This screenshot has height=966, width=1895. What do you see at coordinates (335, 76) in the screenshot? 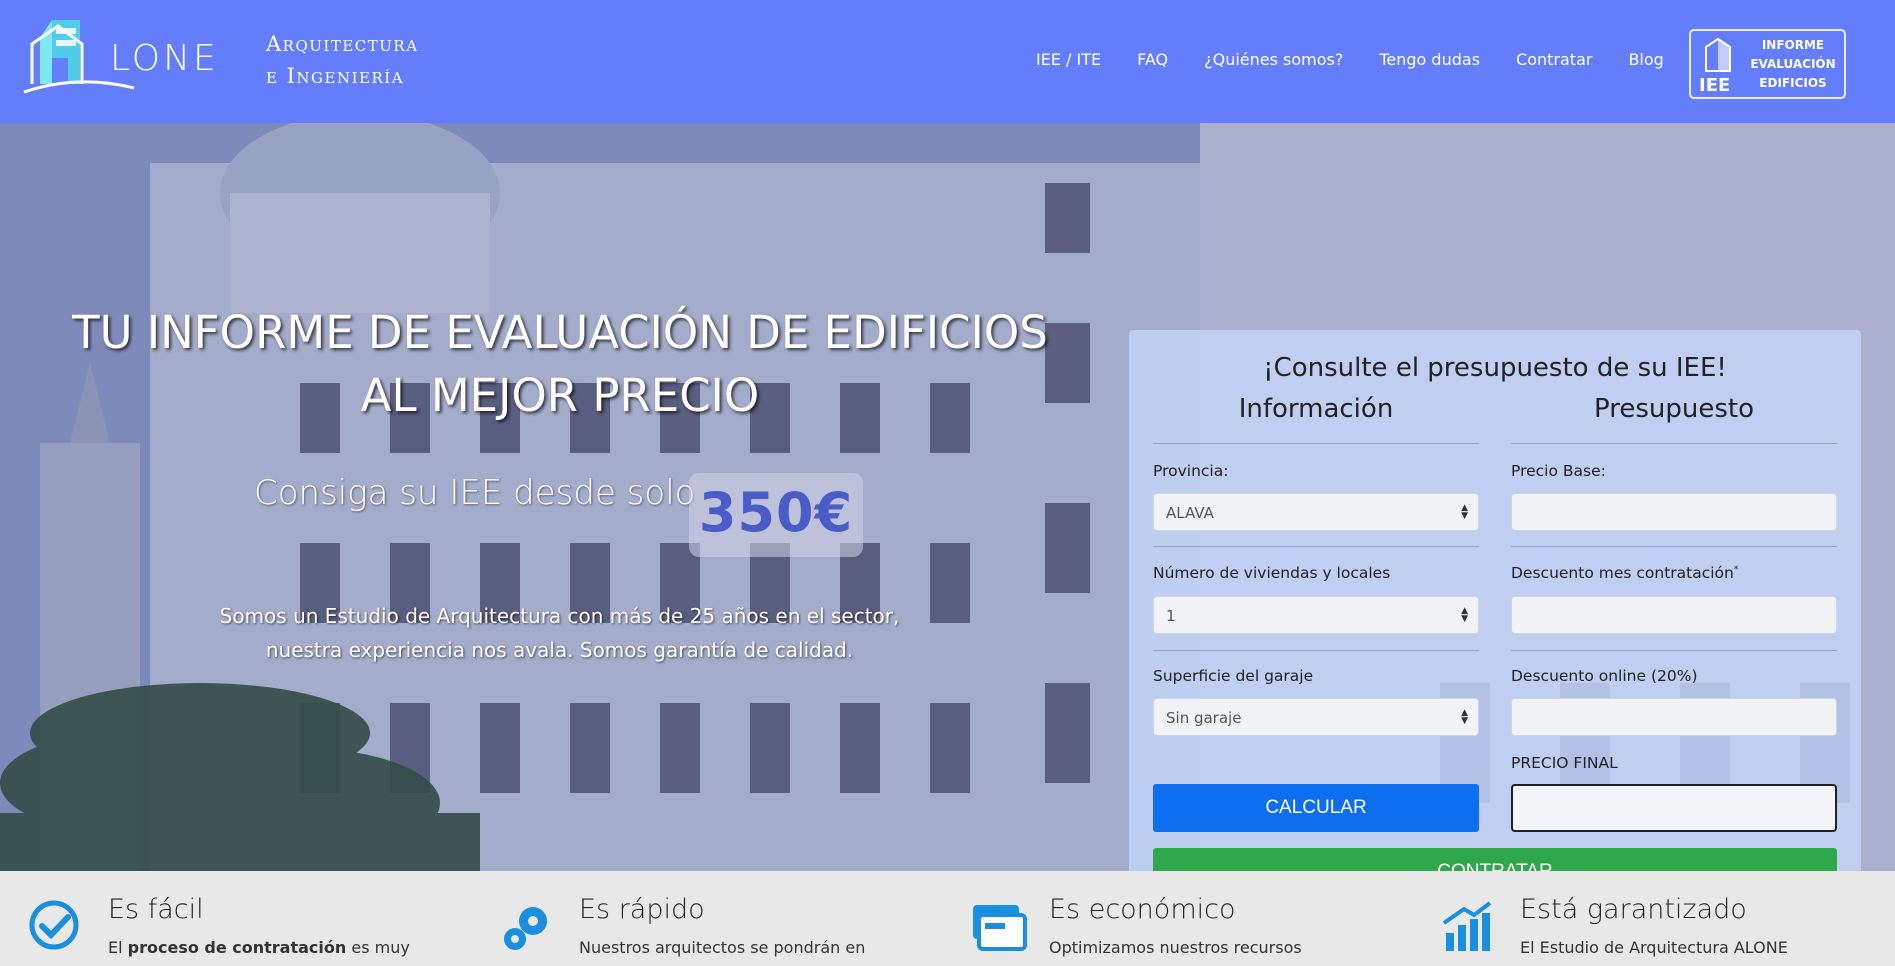
I see `tagline-line2: e Ingeniería` at bounding box center [335, 76].